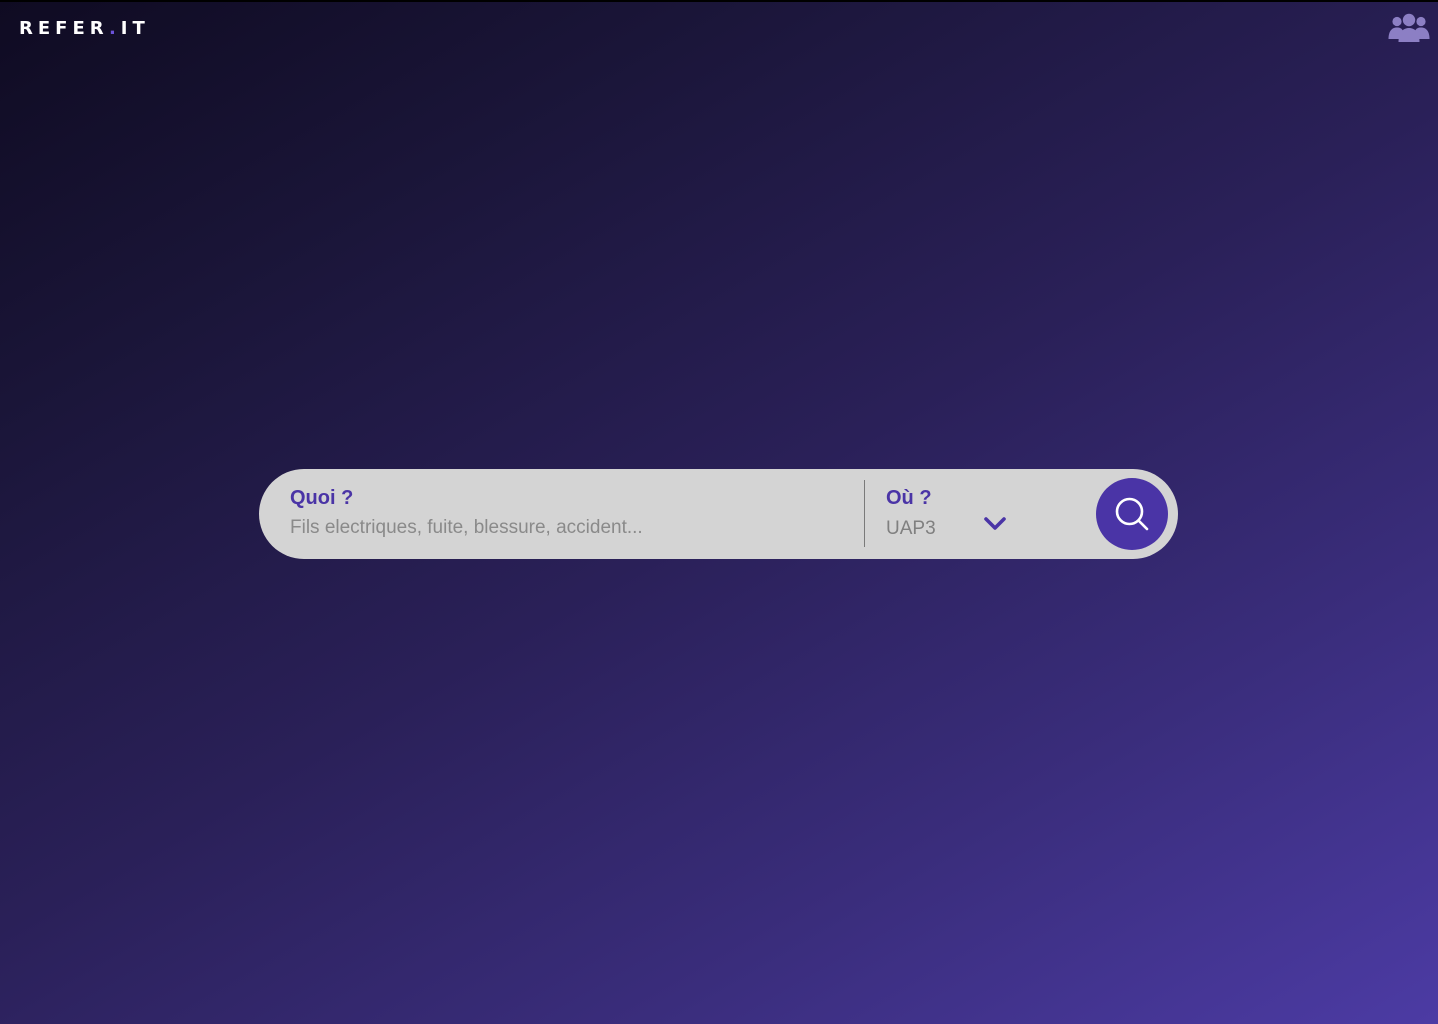 This screenshot has width=1438, height=1024. Describe the element at coordinates (1409, 28) in the screenshot. I see `users-group-icon` at that location.